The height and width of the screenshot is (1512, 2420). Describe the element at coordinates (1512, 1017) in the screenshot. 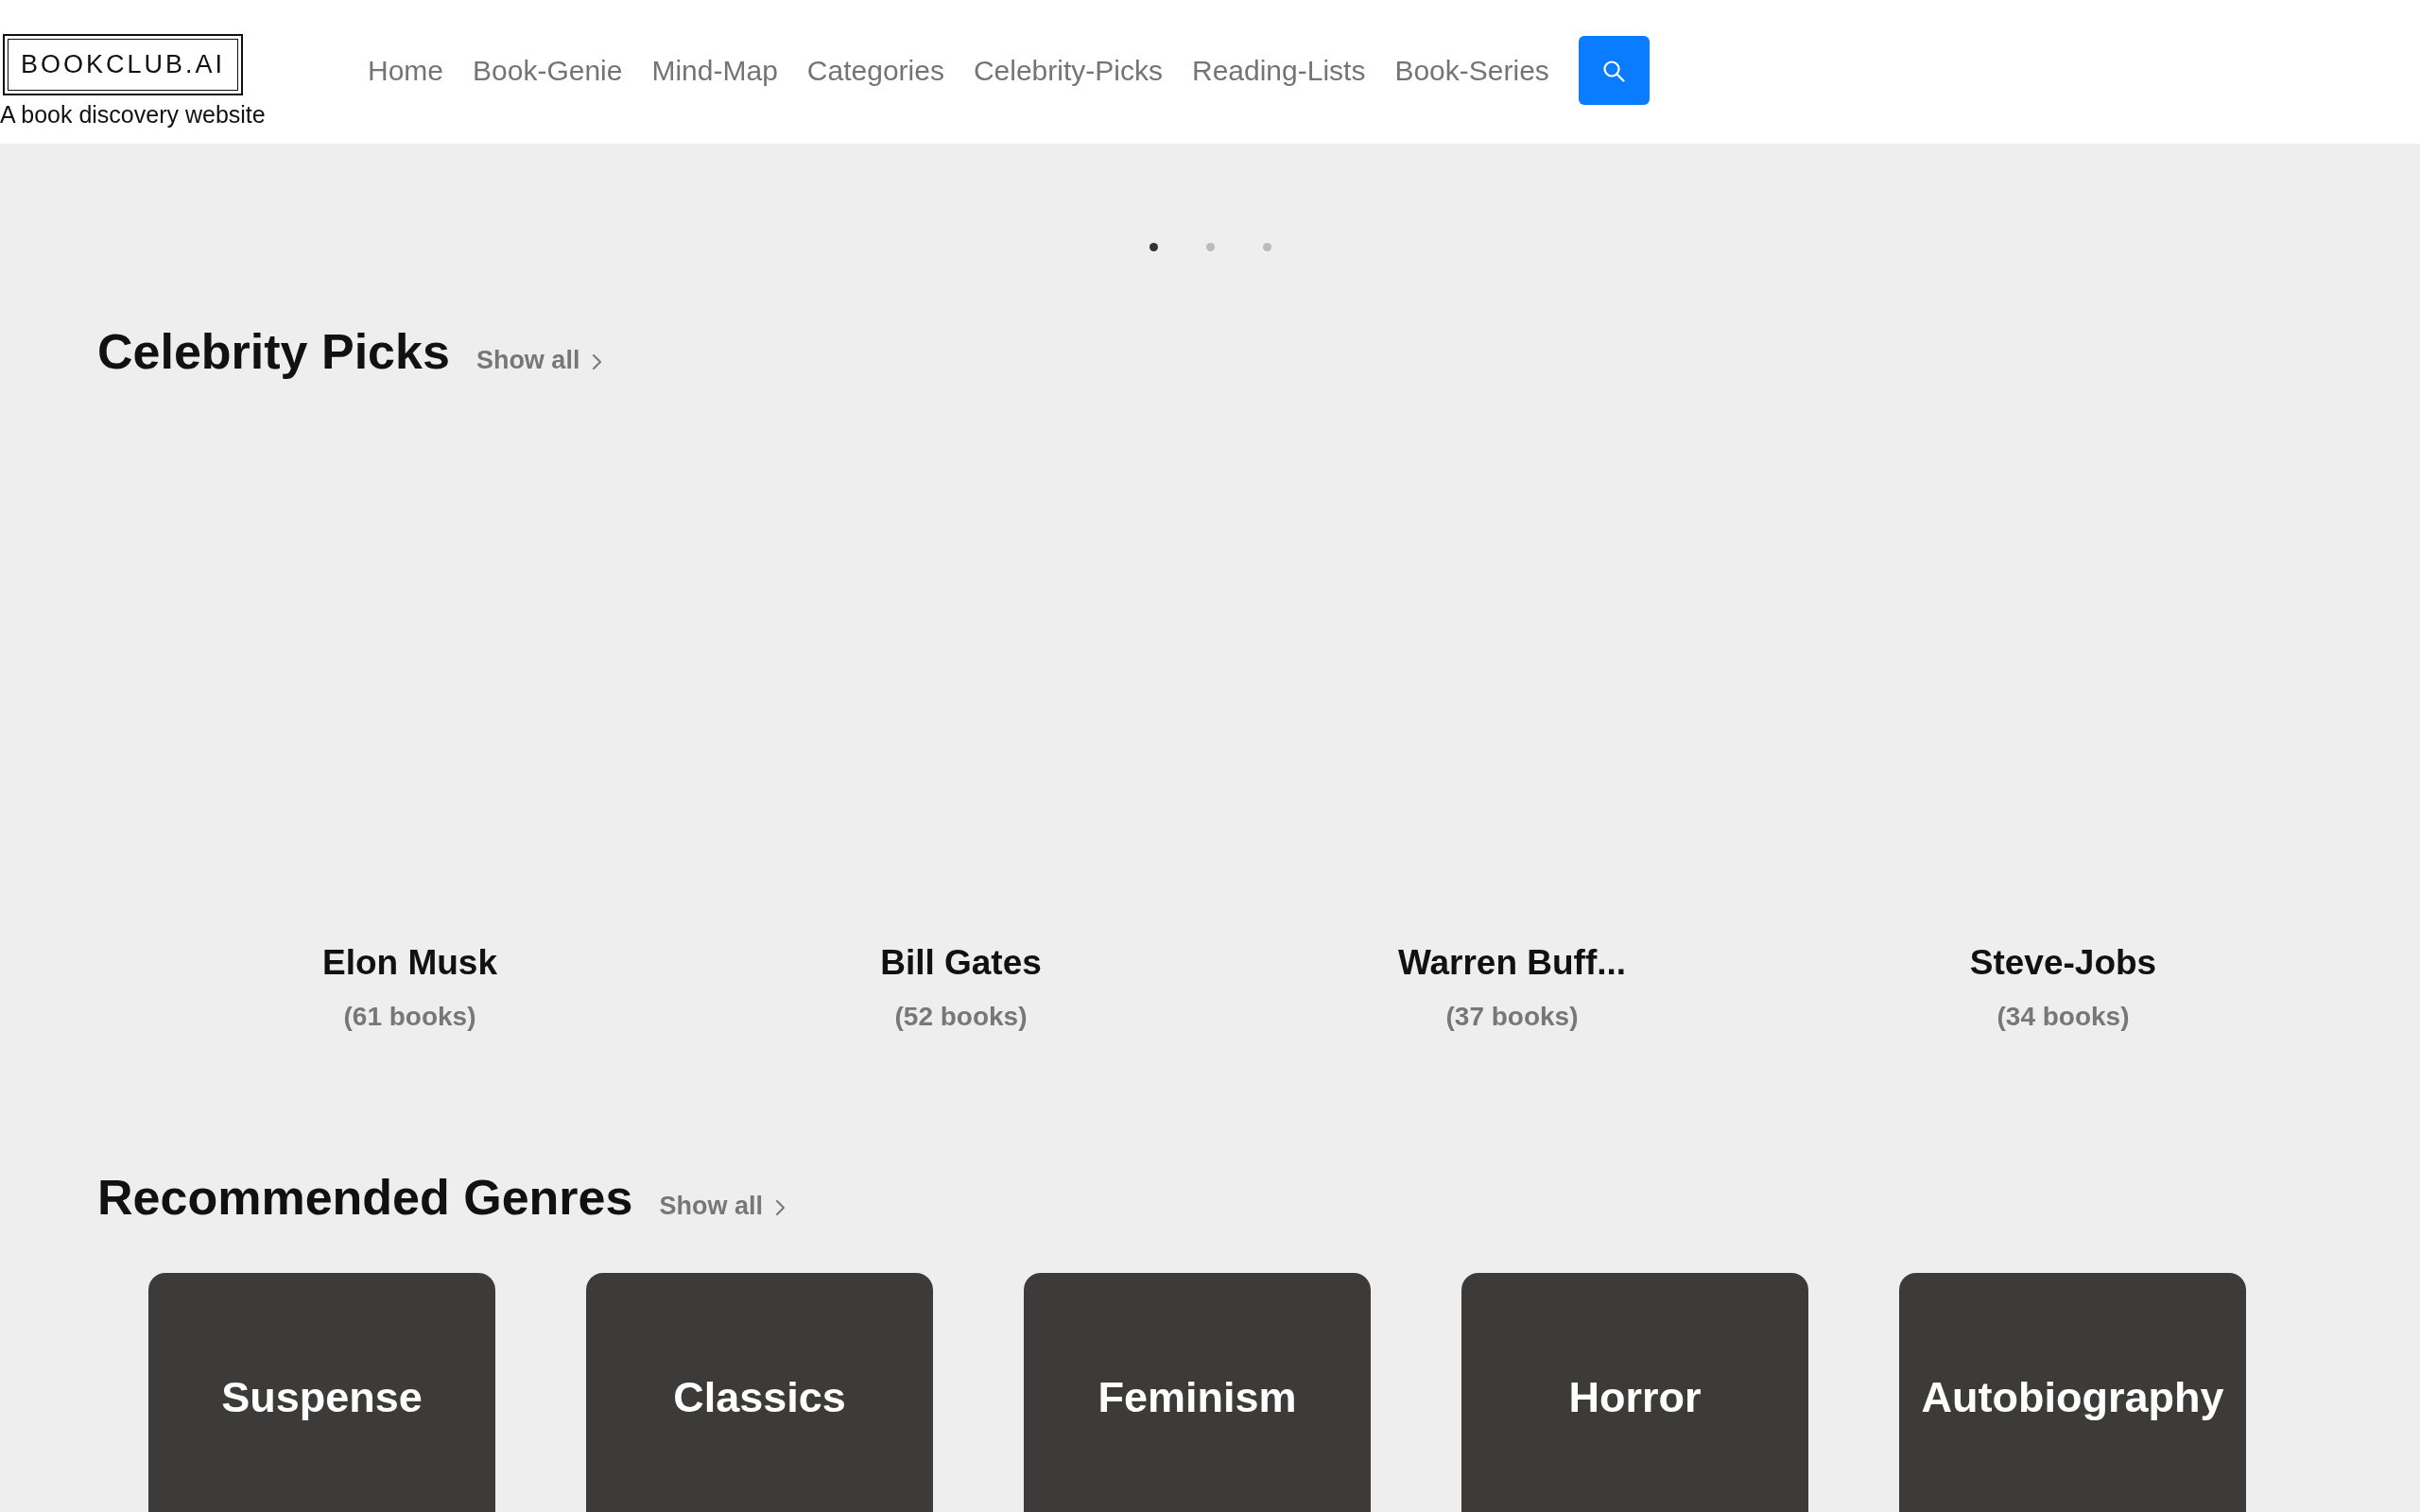

I see `book-count: (37 books)` at that location.